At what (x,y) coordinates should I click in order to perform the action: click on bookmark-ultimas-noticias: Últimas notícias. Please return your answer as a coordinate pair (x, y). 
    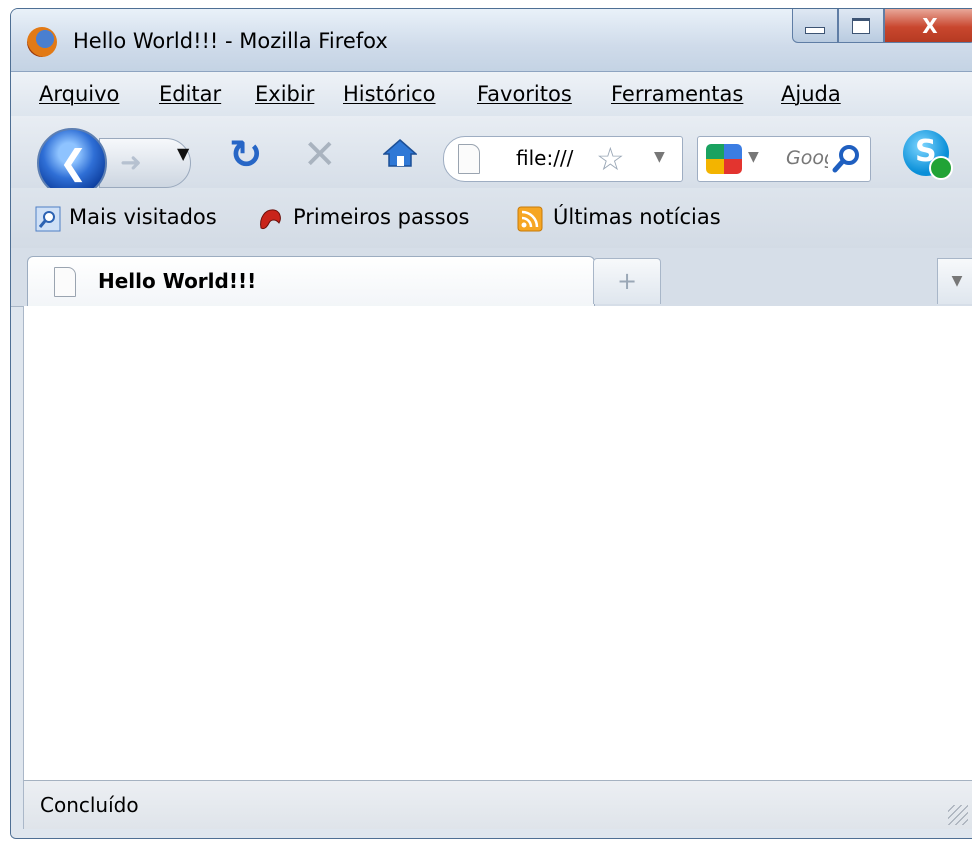
    Looking at the image, I should click on (637, 217).